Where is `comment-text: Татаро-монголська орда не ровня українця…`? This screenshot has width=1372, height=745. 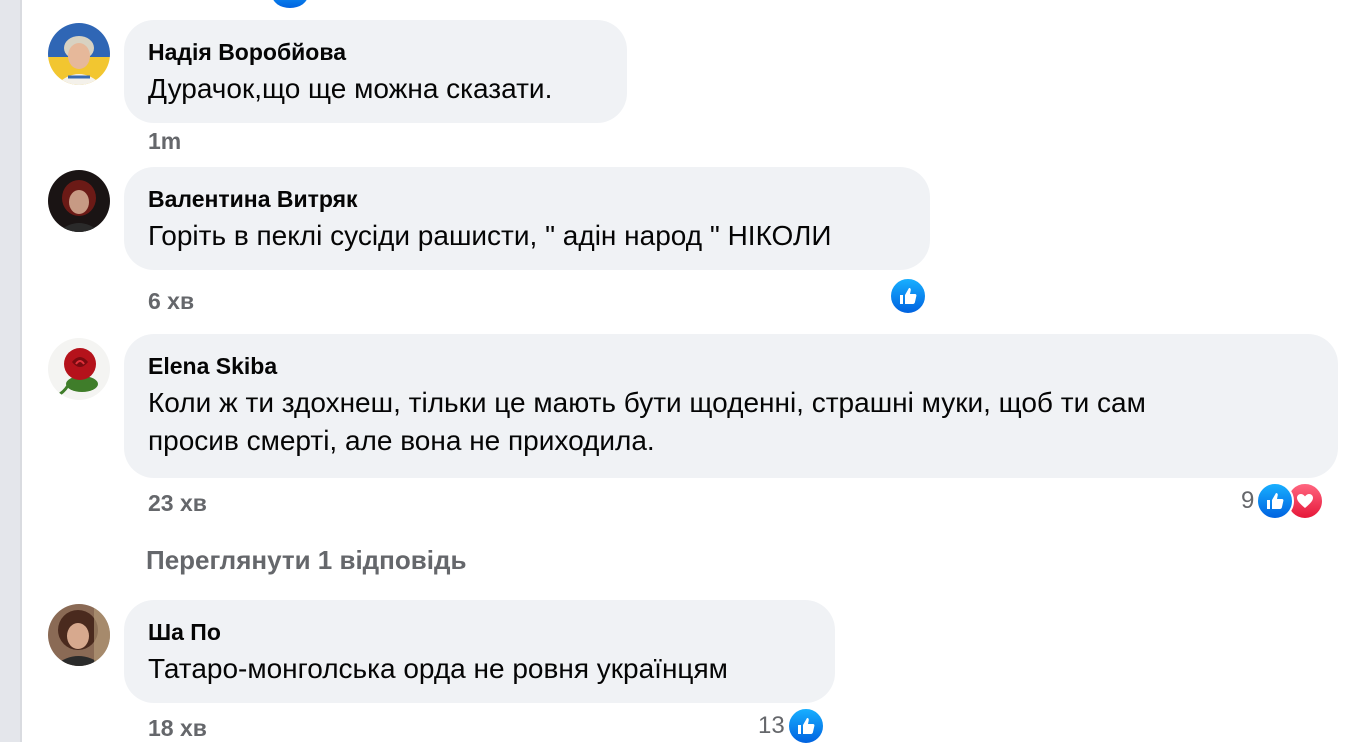 comment-text: Татаро-монголська орда не ровня українця… is located at coordinates (438, 668).